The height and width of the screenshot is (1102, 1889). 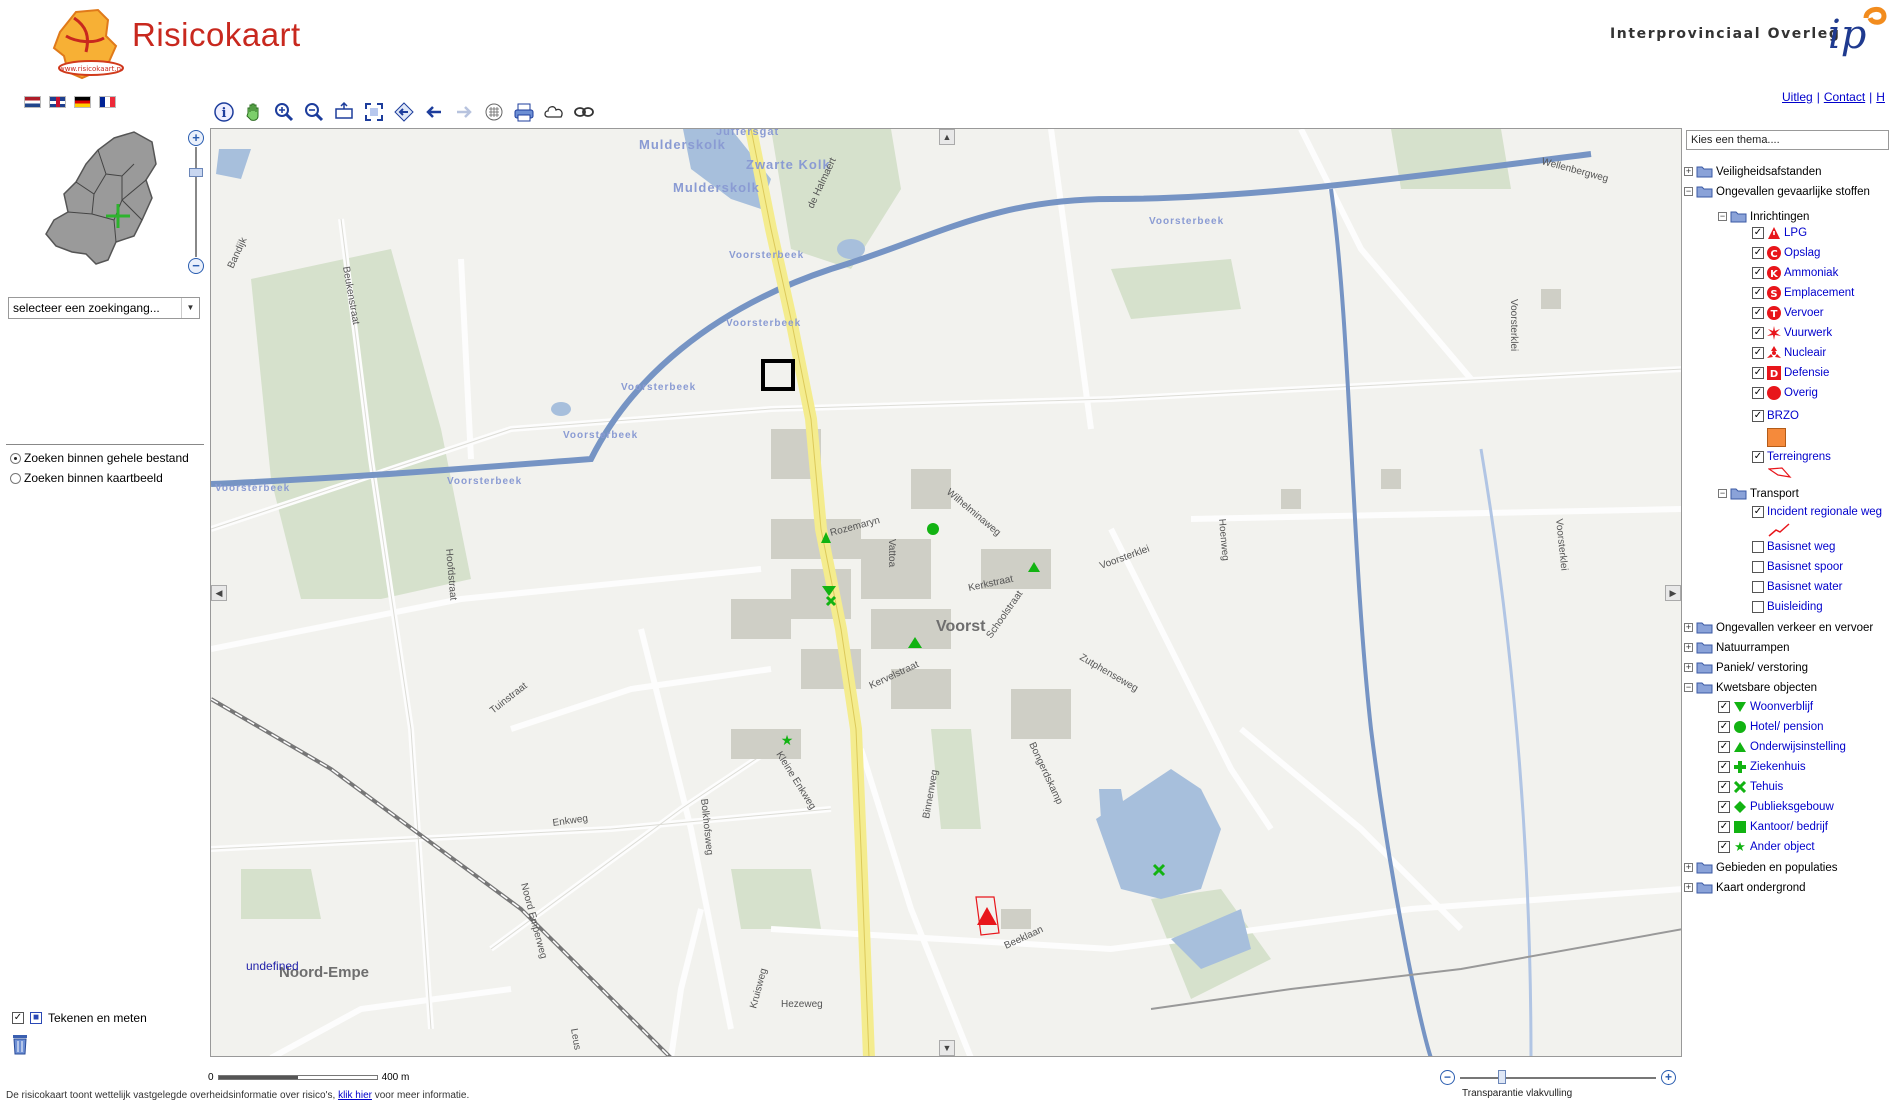 What do you see at coordinates (1778, 627) in the screenshot?
I see `legend-node-ongevallen-verkeer: + Ongevallen verkeer en vervoer` at bounding box center [1778, 627].